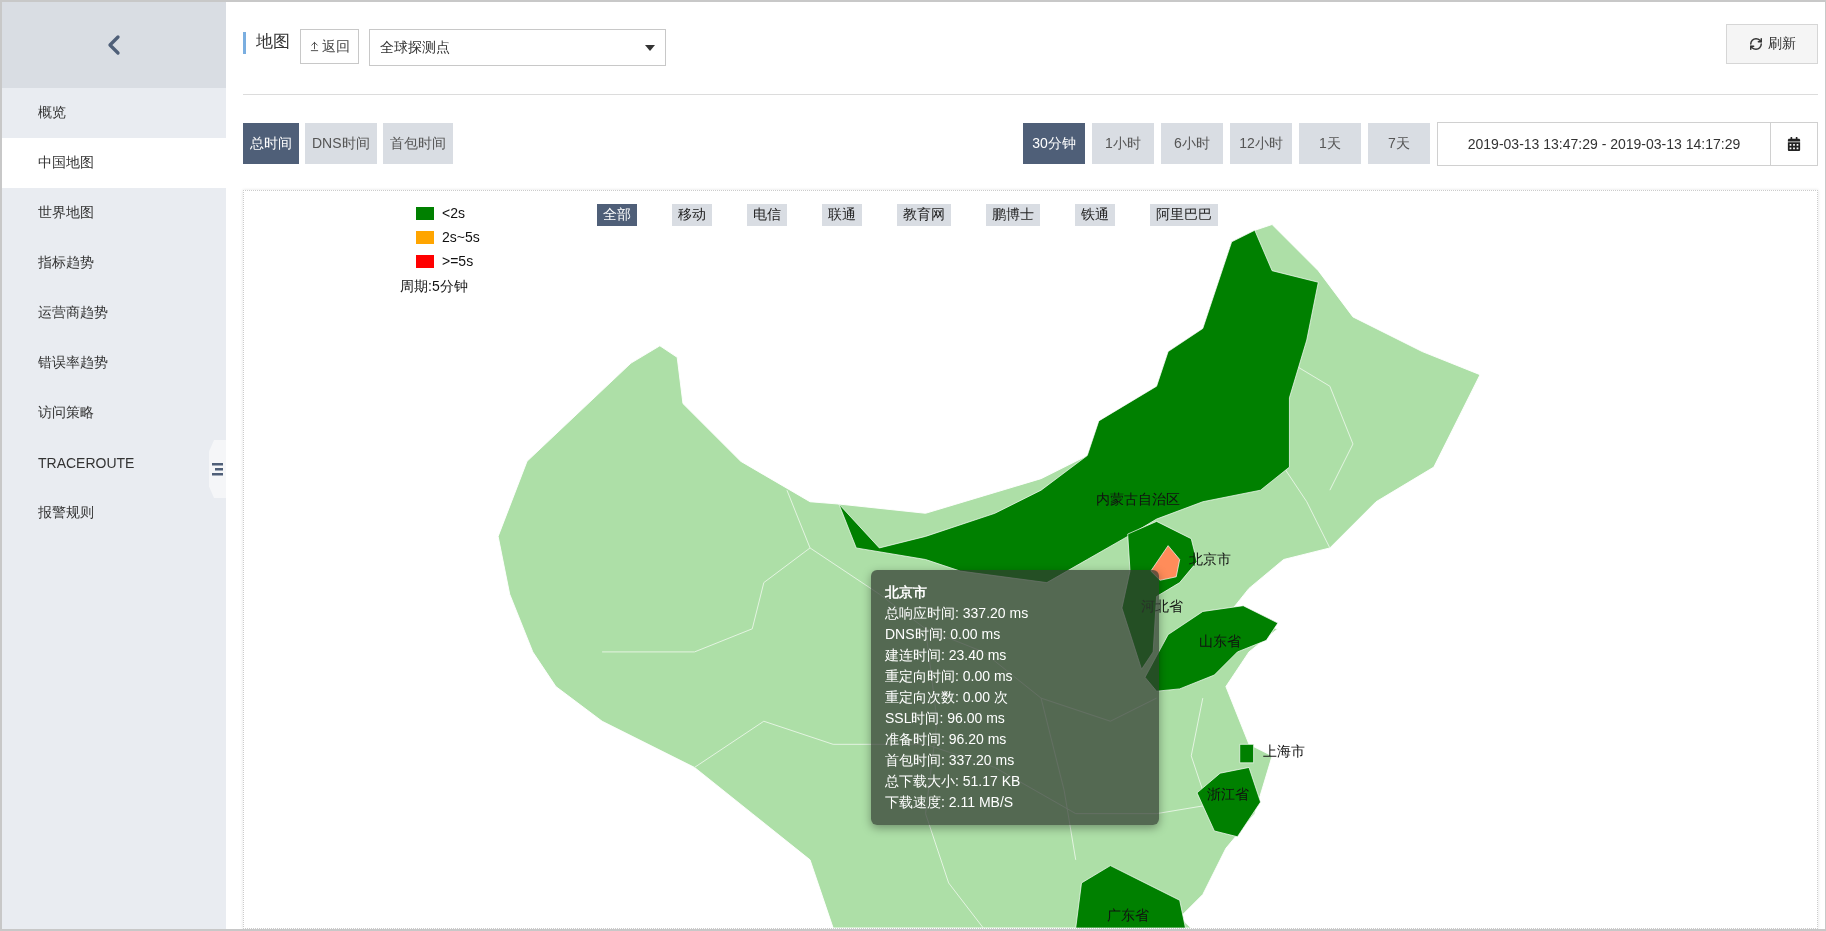 The width and height of the screenshot is (1826, 931). Describe the element at coordinates (950, 802) in the screenshot. I see `tooltip-line: 下载速度: 2.11 MB/S` at that location.